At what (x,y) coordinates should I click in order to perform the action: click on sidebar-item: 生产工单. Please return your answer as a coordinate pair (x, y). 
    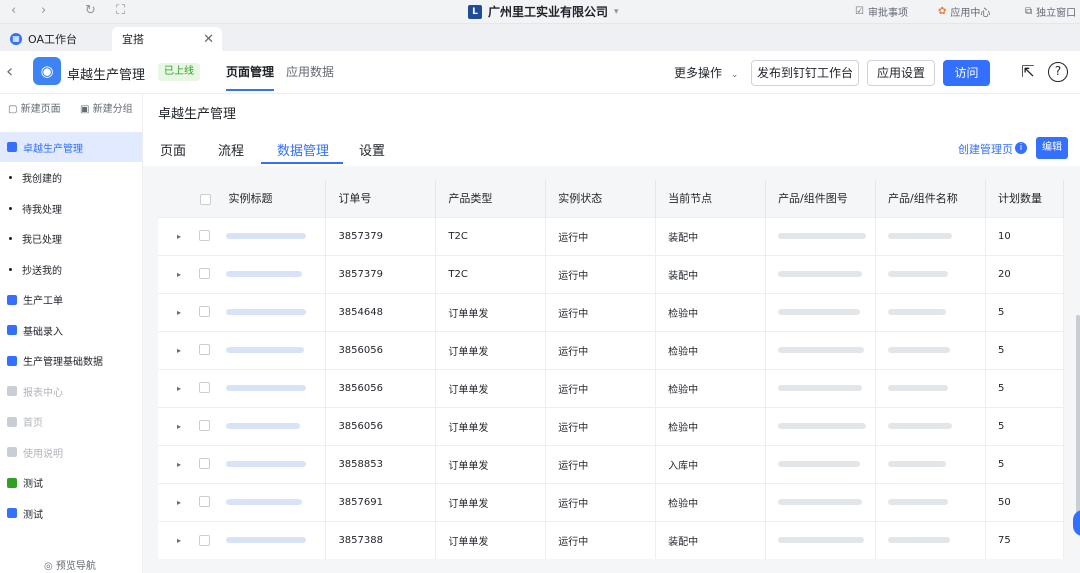
    Looking at the image, I should click on (71, 300).